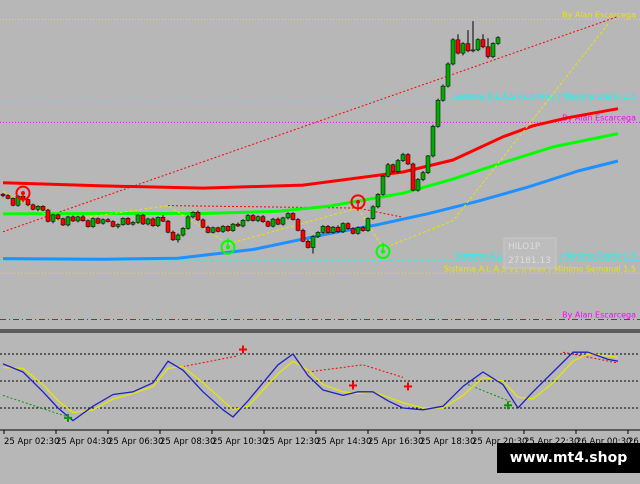 This screenshot has height=484, width=640. Describe the element at coordinates (343, 442) in the screenshot. I see `time-tick-label: 25 Apr 14:30` at that location.